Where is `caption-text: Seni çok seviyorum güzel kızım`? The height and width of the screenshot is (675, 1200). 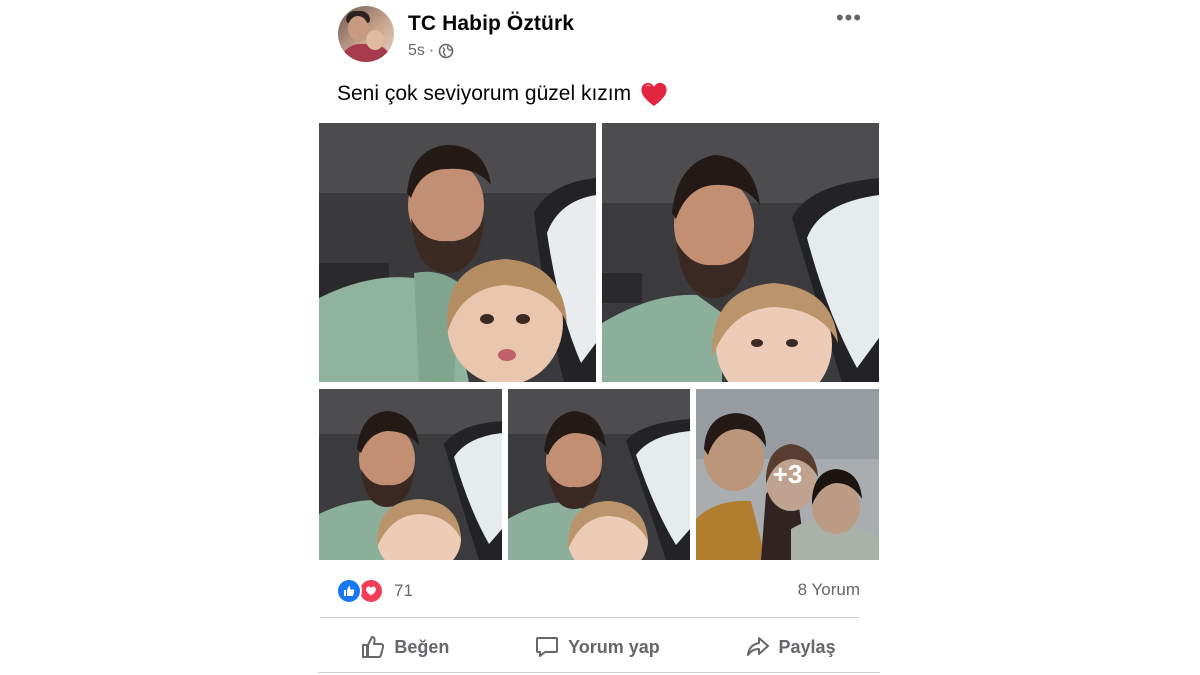
caption-text: Seni çok seviyorum güzel kızım is located at coordinates (484, 93).